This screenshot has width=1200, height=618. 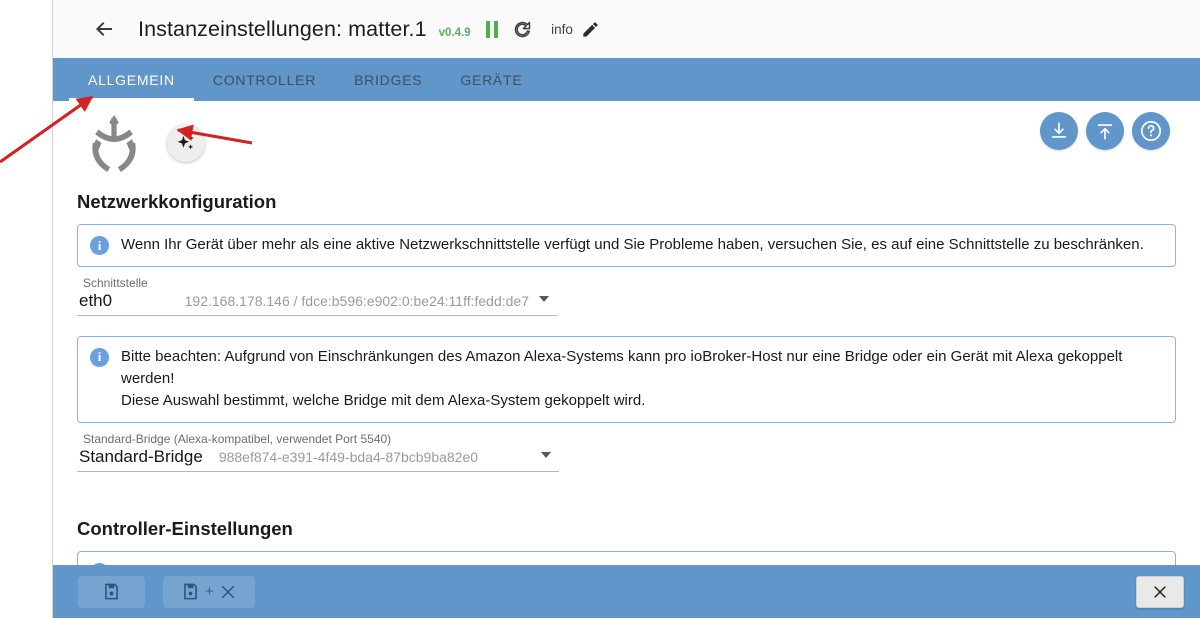 I want to click on save-and-close-button: +, so click(x=209, y=591).